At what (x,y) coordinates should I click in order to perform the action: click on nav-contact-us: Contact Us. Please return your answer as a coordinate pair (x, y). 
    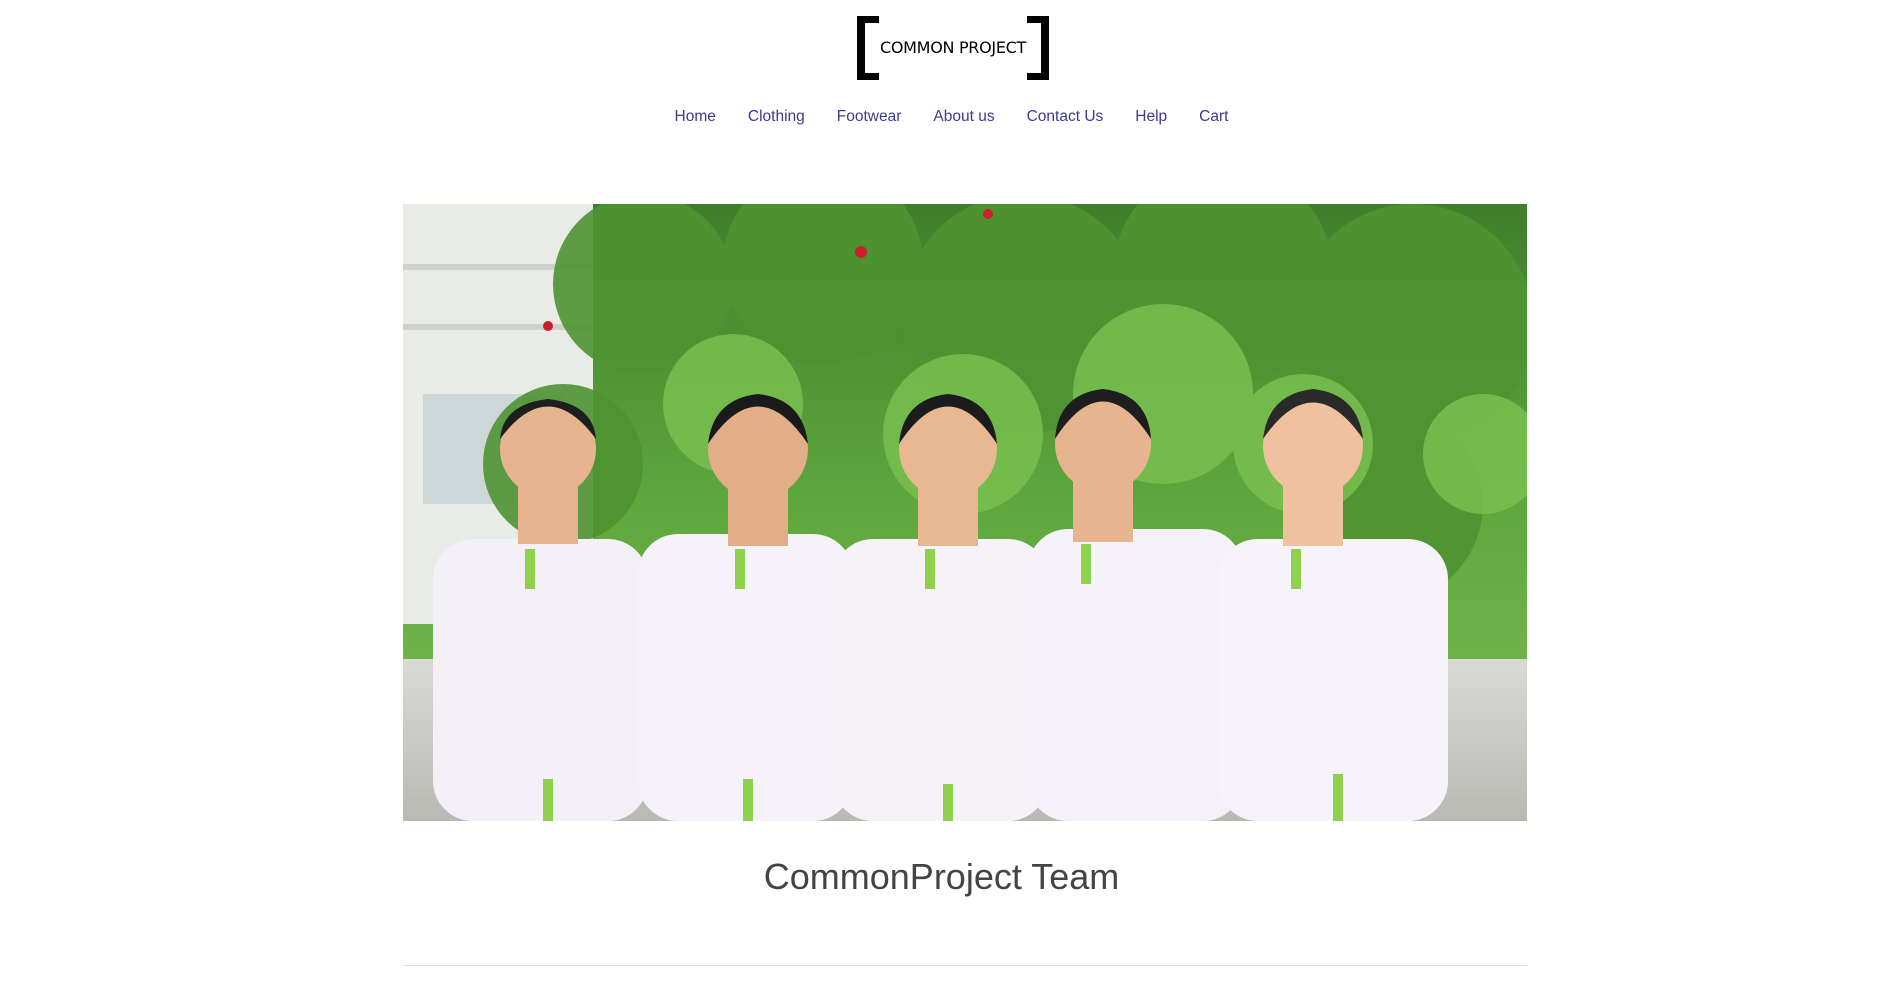
    Looking at the image, I should click on (1065, 117).